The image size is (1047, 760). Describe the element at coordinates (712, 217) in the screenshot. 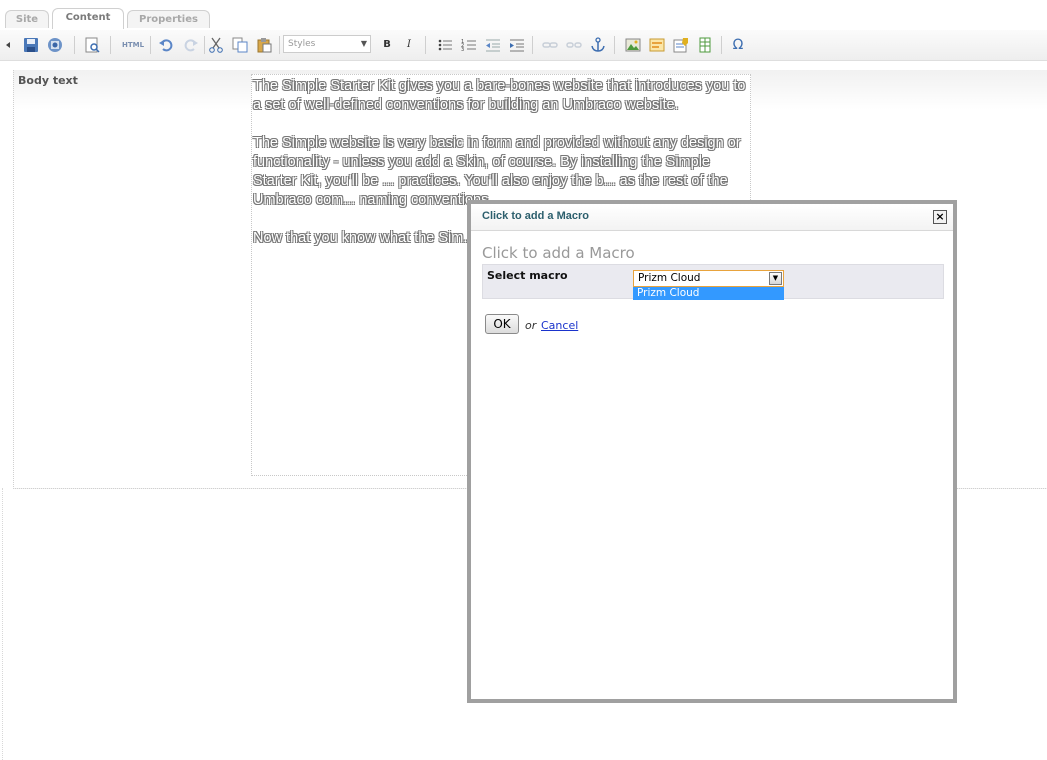

I see `dialog-header: Click to add a Macro ×` at that location.